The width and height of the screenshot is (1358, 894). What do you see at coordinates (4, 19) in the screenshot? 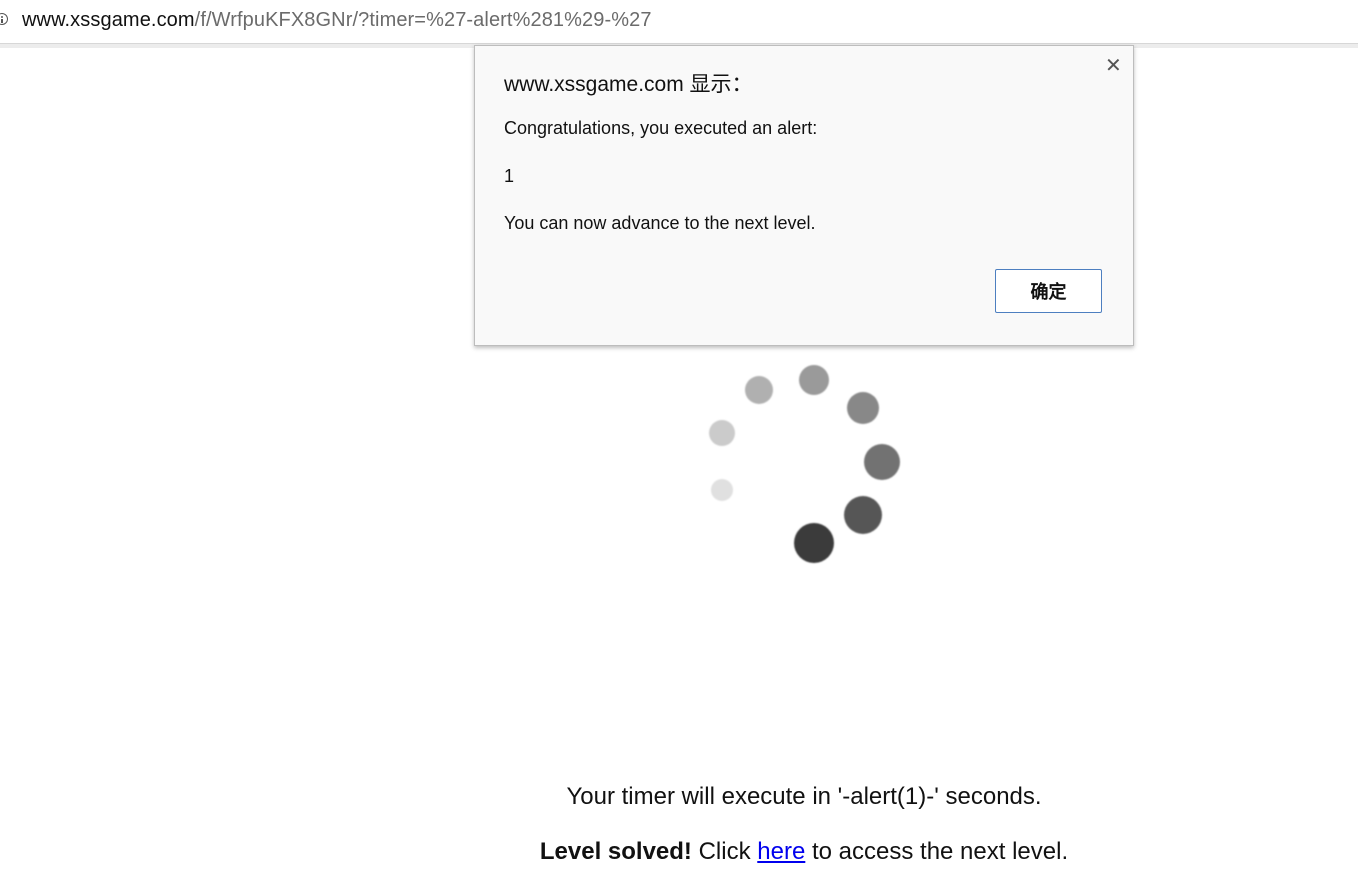
I see `info-icon` at bounding box center [4, 19].